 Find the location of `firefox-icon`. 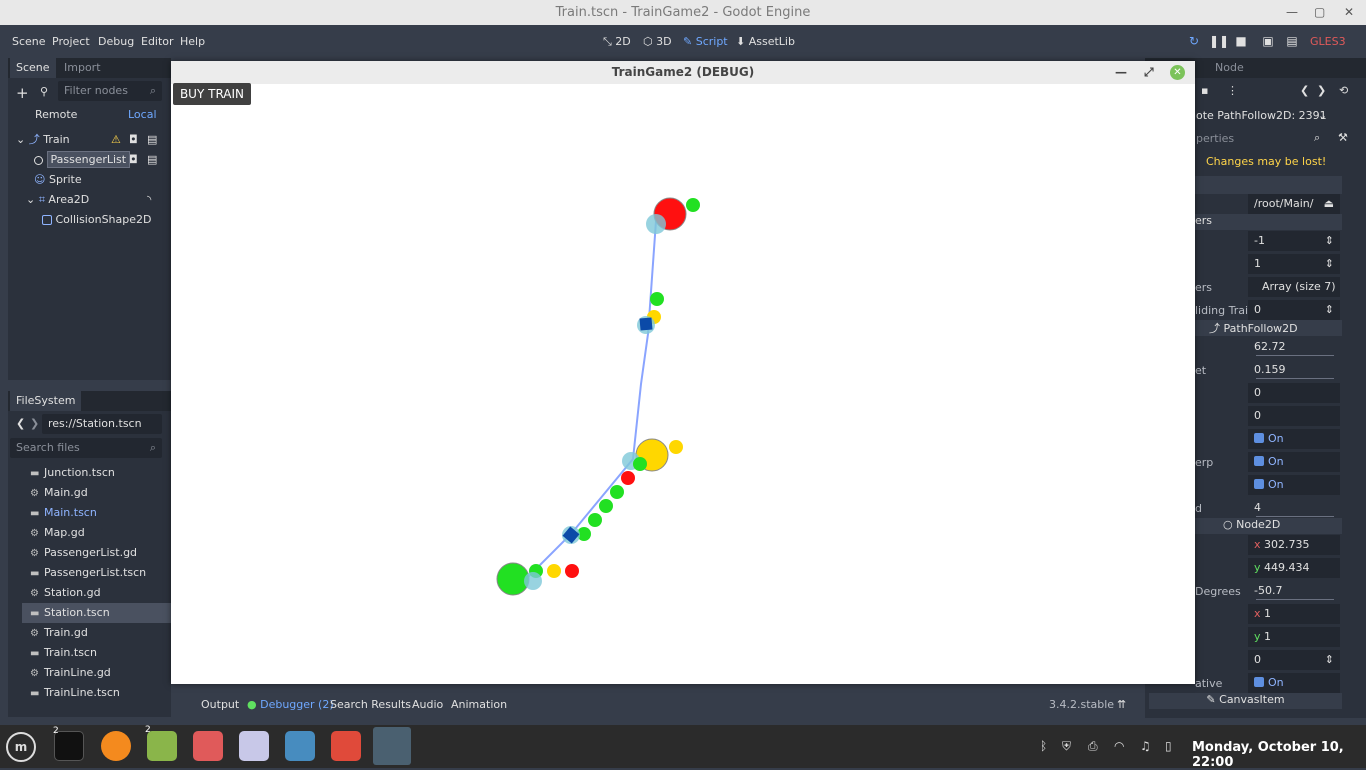

firefox-icon is located at coordinates (116, 746).